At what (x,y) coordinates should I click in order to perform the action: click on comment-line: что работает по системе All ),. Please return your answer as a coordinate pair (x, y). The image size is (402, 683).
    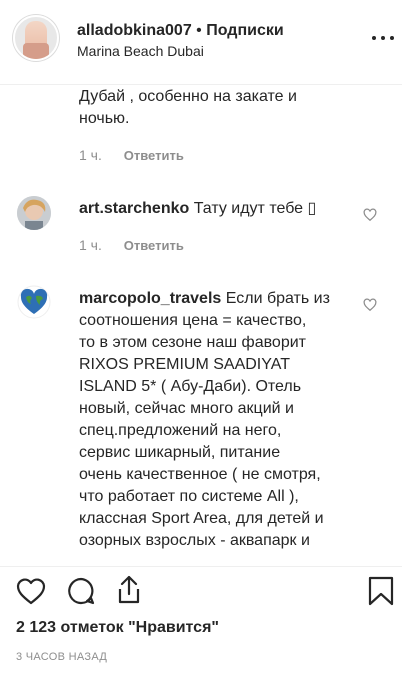
    Looking at the image, I should click on (189, 496).